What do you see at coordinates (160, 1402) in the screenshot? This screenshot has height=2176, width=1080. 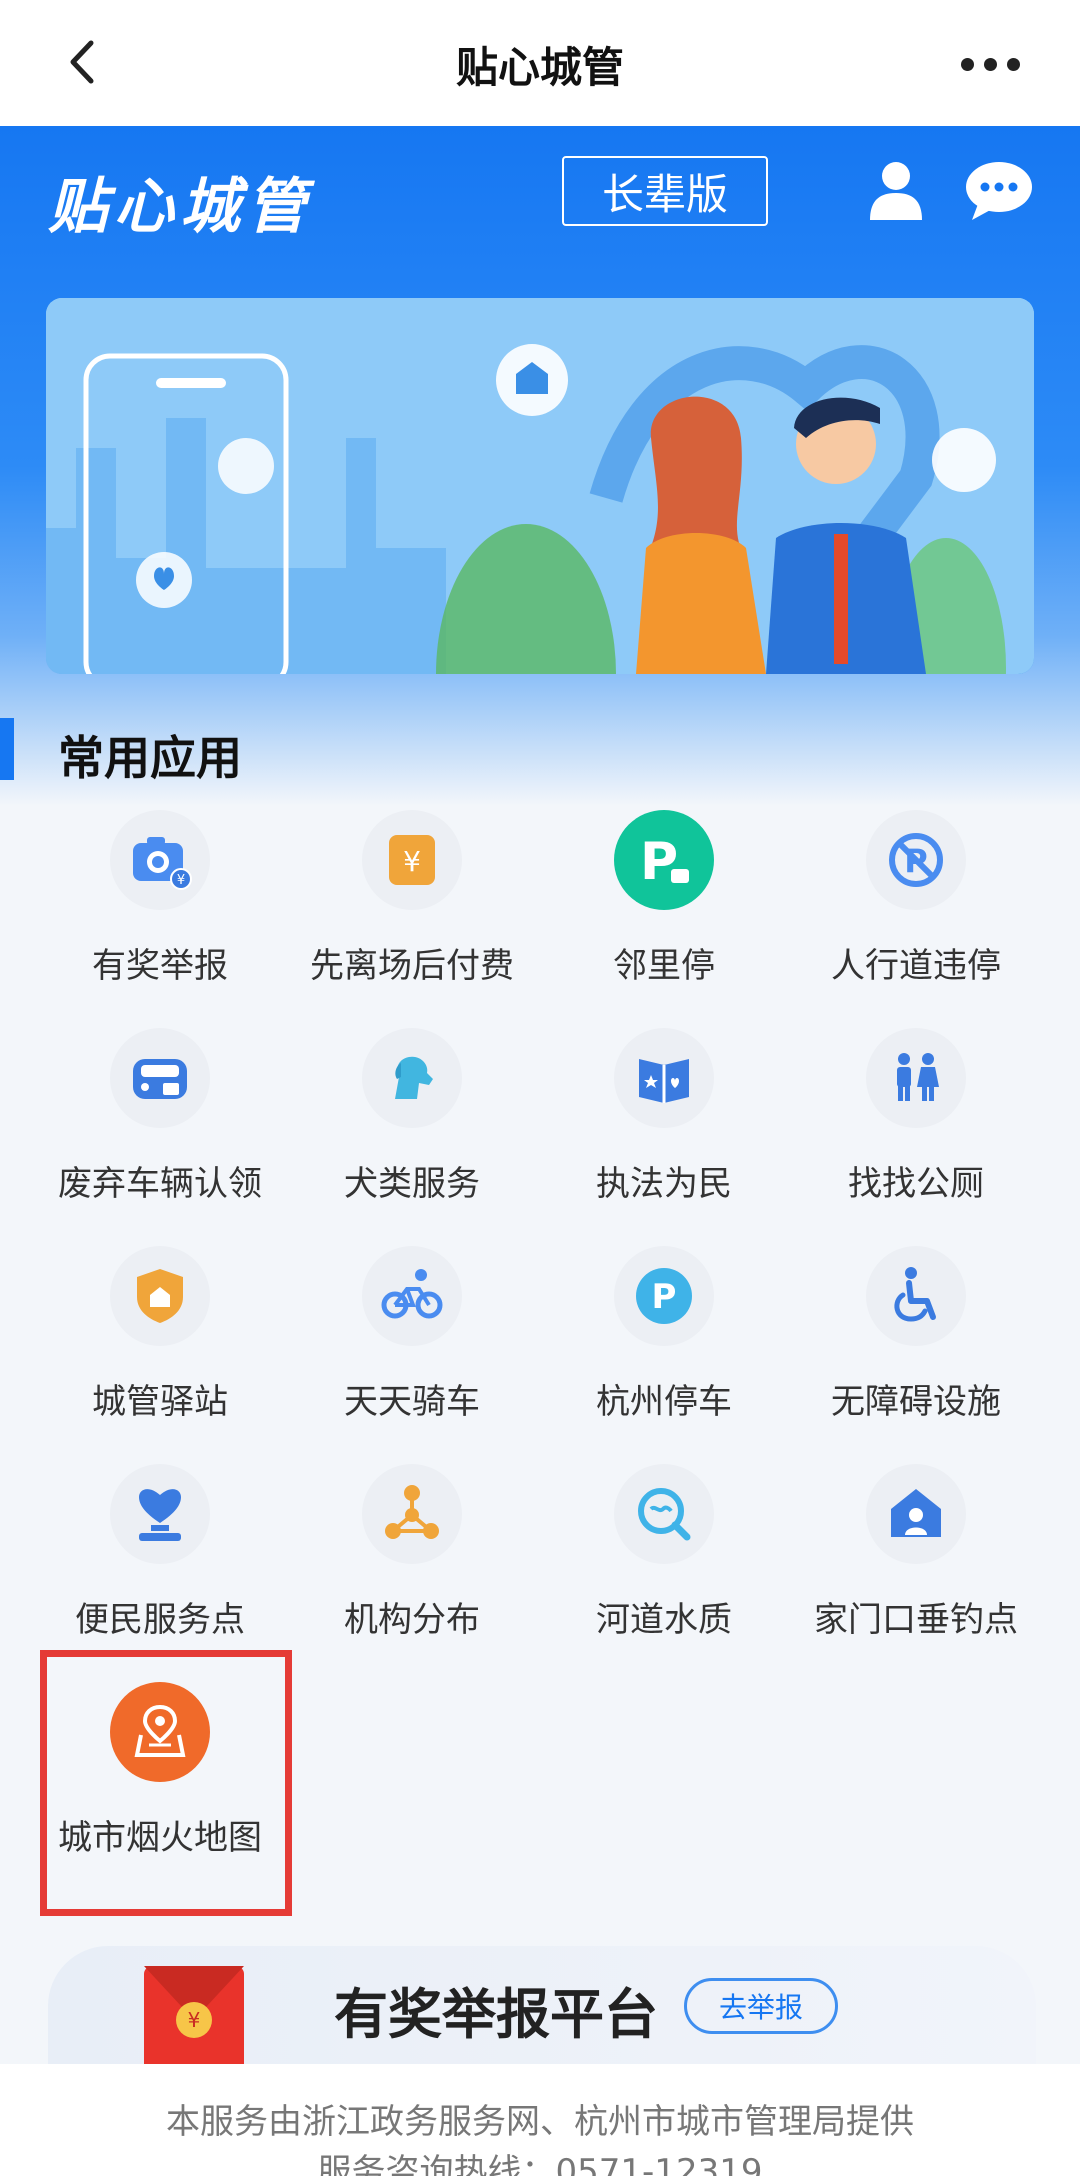 I see `app-label: 城管驿站` at bounding box center [160, 1402].